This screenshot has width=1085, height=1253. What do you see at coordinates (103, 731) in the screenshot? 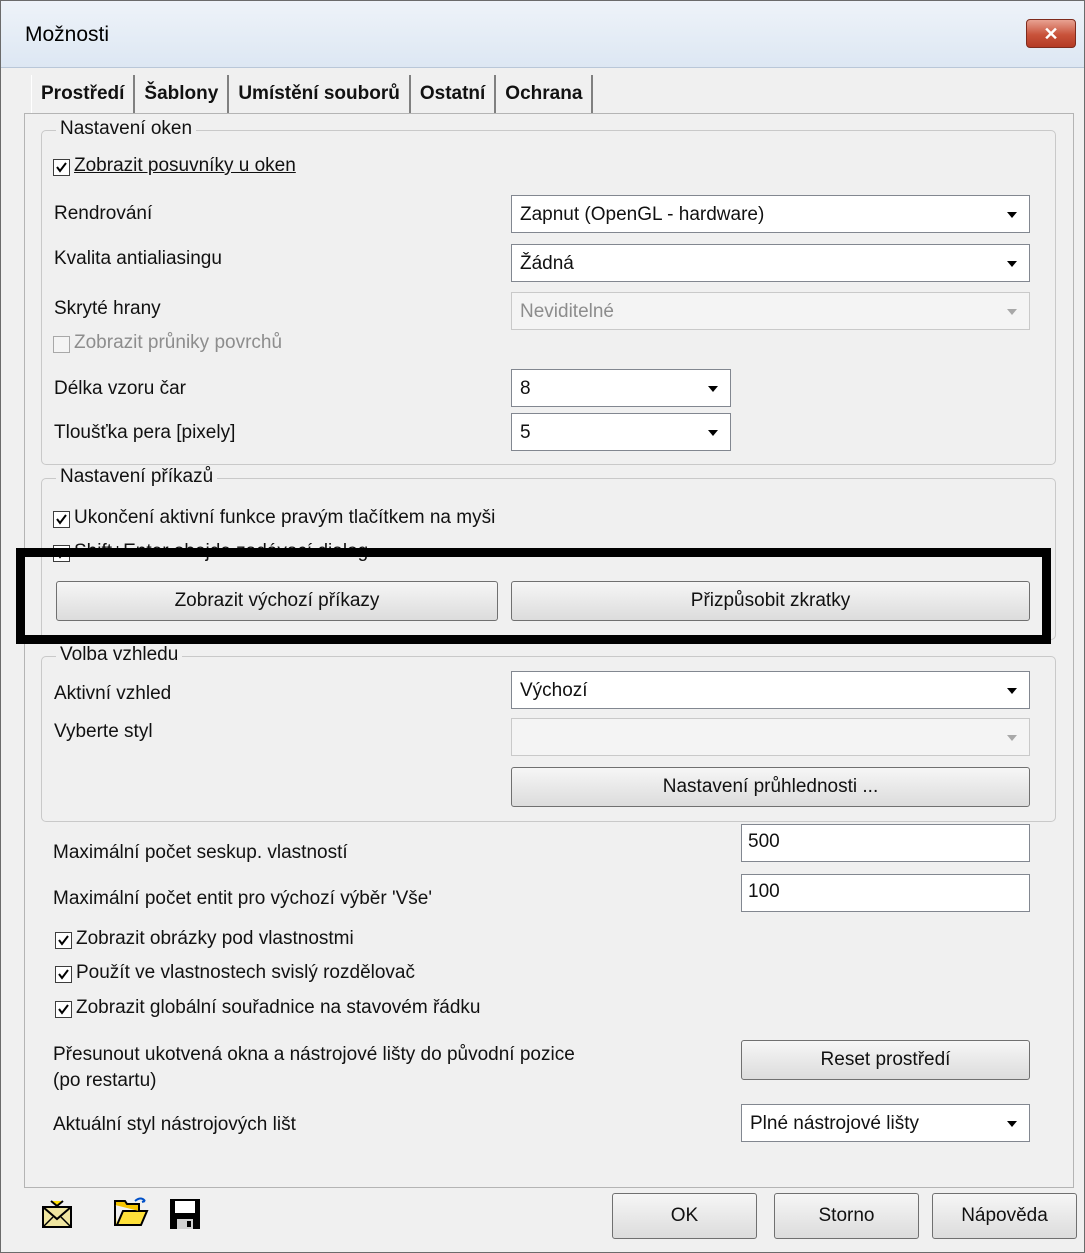
I see `choose-style-label: Vyberte styl` at bounding box center [103, 731].